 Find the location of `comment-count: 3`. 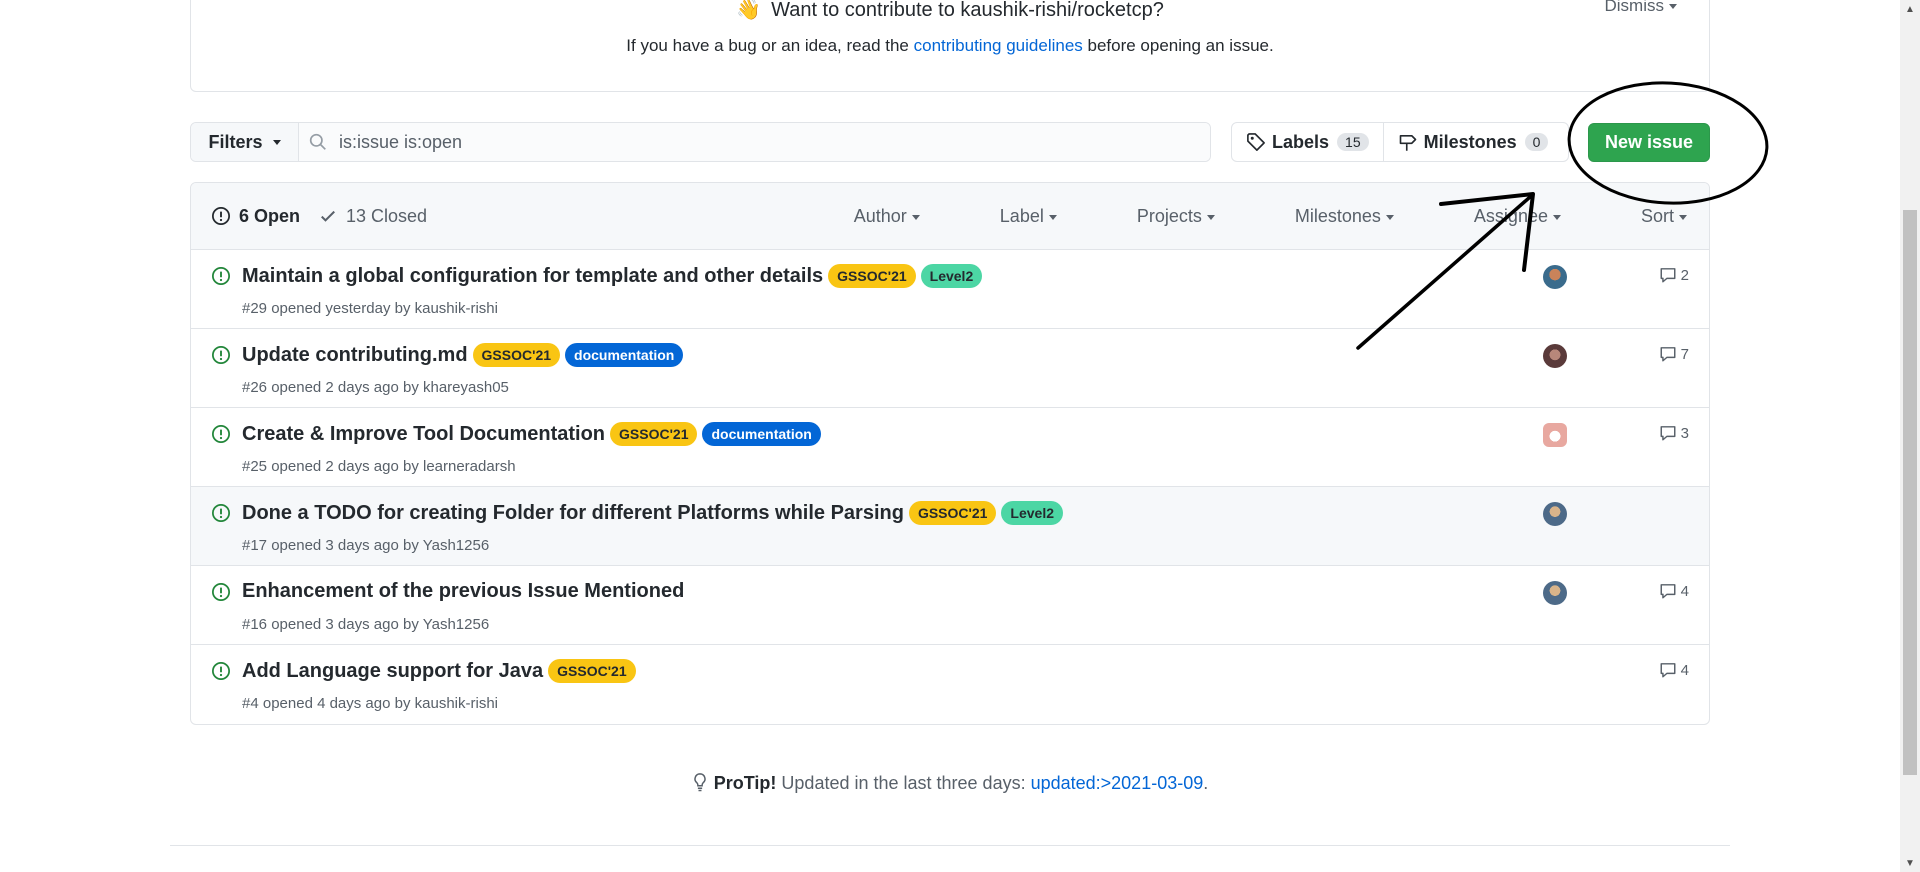

comment-count: 3 is located at coordinates (1684, 433).